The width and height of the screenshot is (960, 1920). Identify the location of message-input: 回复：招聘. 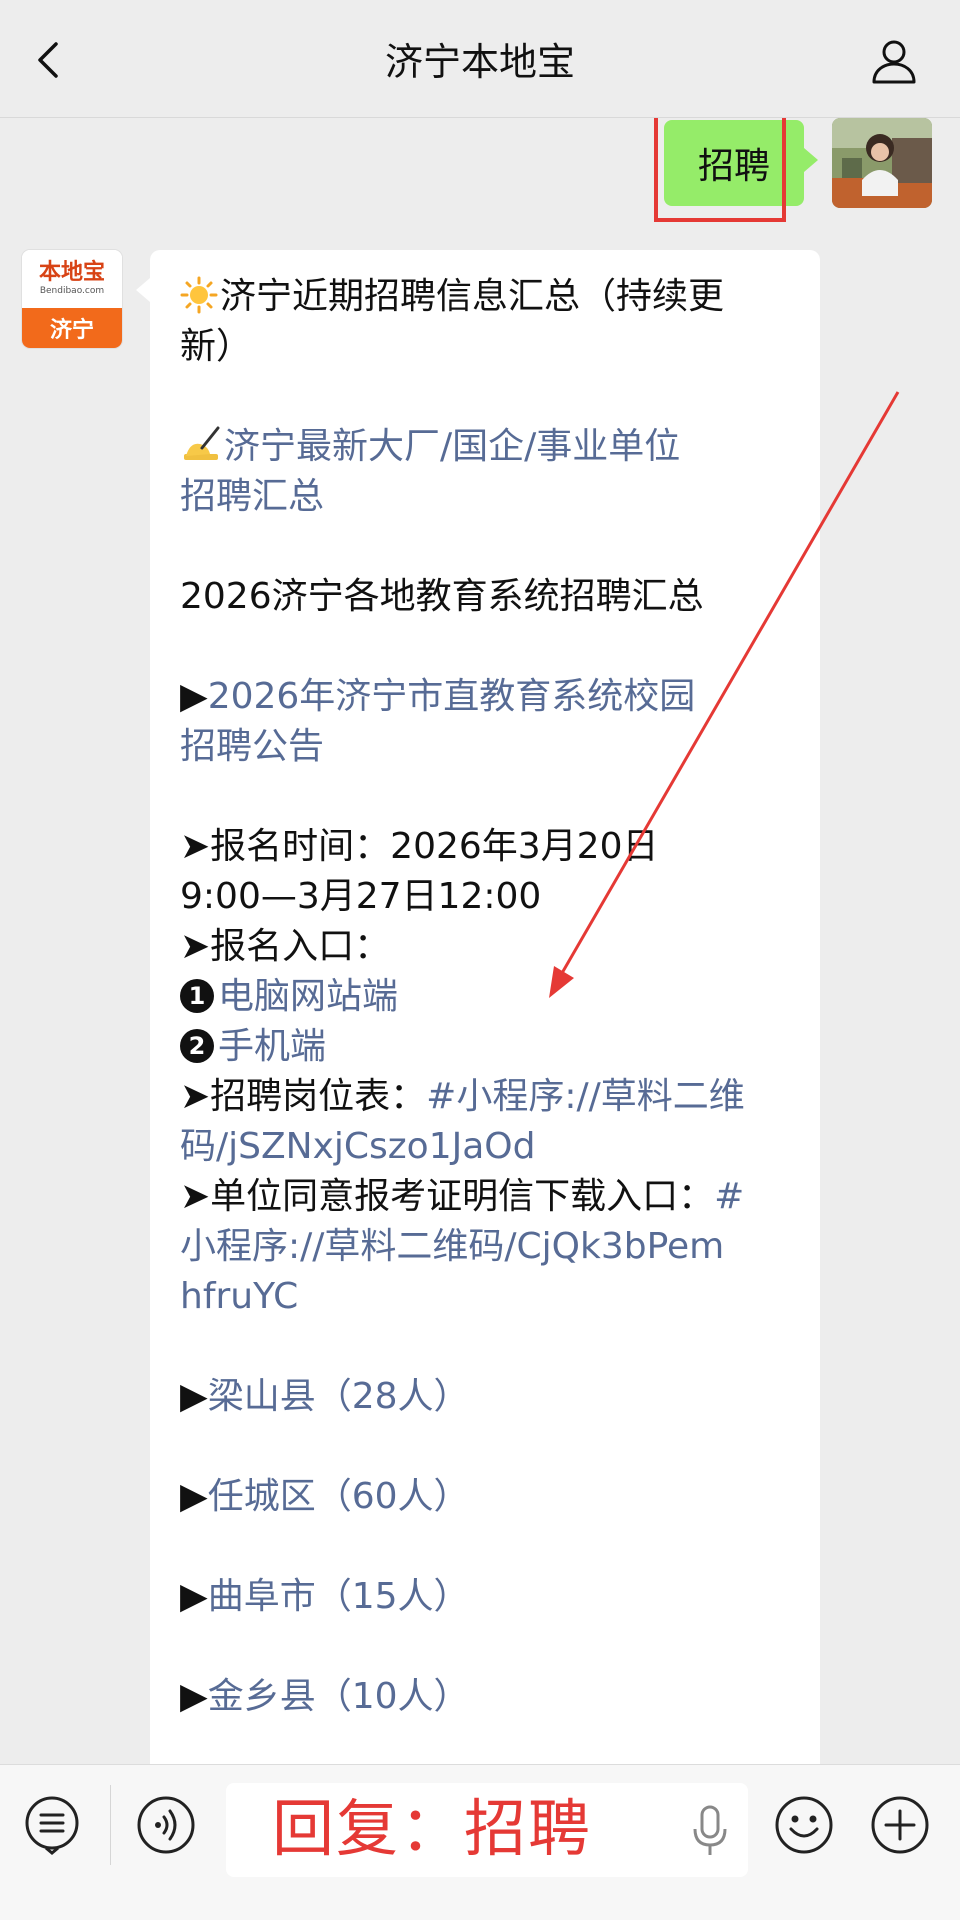
(487, 1830).